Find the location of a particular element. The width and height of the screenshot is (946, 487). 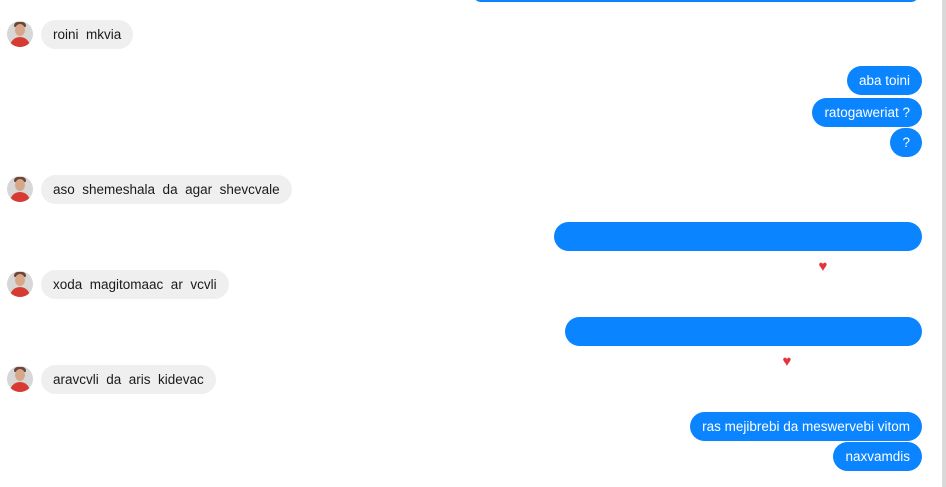

scrollbar is located at coordinates (944, 243).